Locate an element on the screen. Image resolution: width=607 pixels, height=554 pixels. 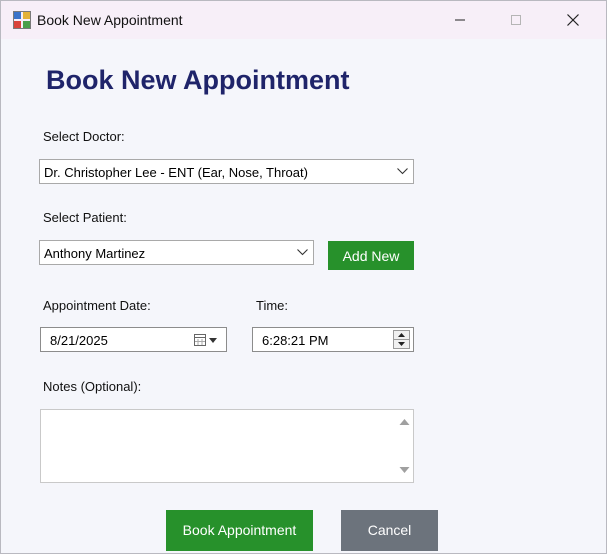
cancel-button: Cancel is located at coordinates (389, 530).